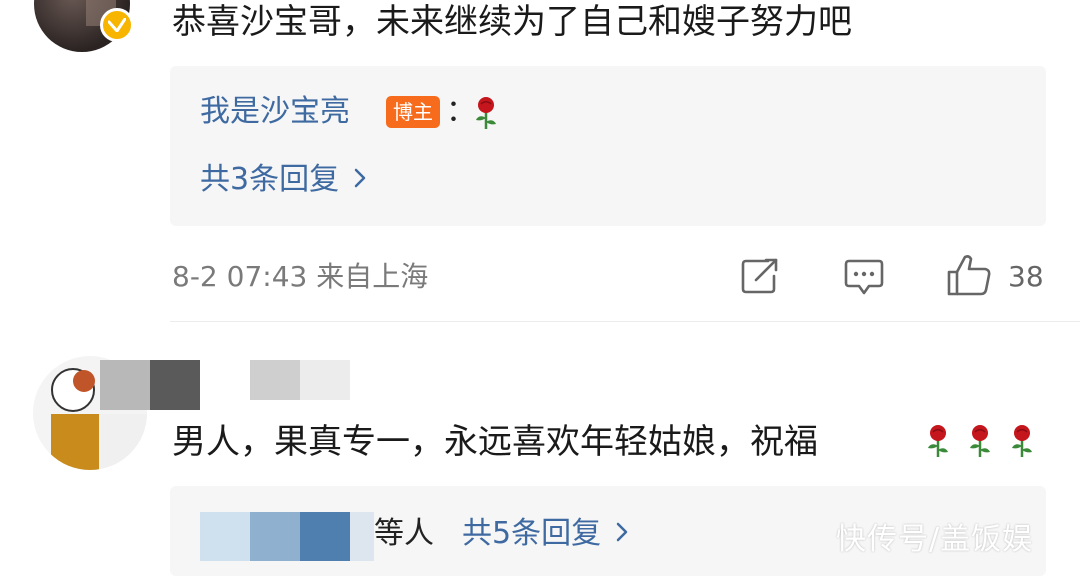 The image size is (1080, 576). Describe the element at coordinates (117, 25) in the screenshot. I see `verified-badge-icon` at that location.